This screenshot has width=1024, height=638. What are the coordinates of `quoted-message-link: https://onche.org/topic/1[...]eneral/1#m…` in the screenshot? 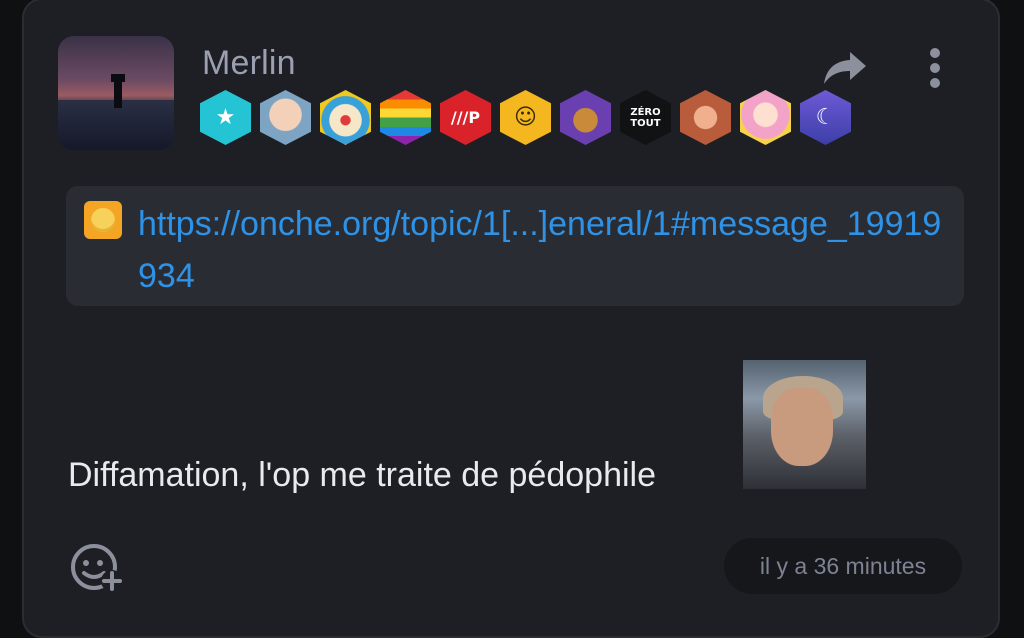 It's located at (543, 250).